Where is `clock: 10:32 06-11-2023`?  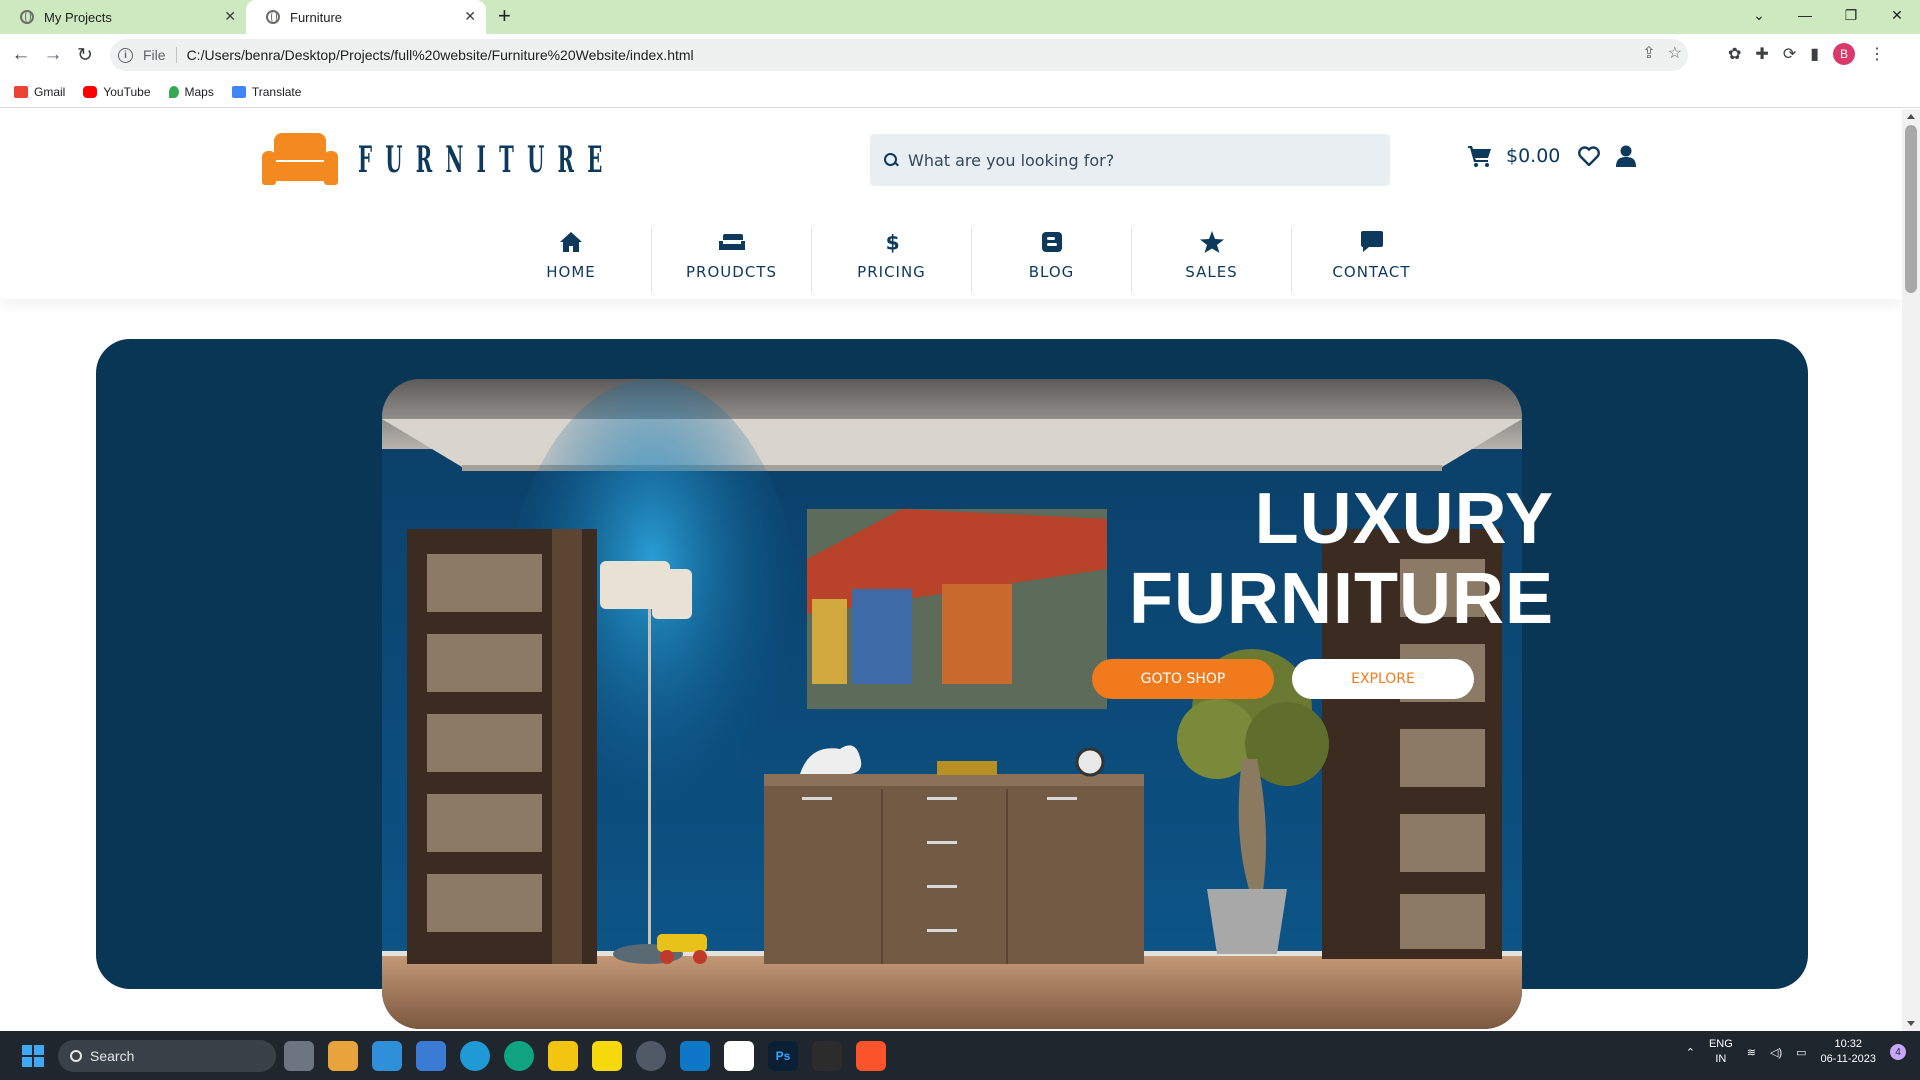 clock: 10:32 06-11-2023 is located at coordinates (1848, 1052).